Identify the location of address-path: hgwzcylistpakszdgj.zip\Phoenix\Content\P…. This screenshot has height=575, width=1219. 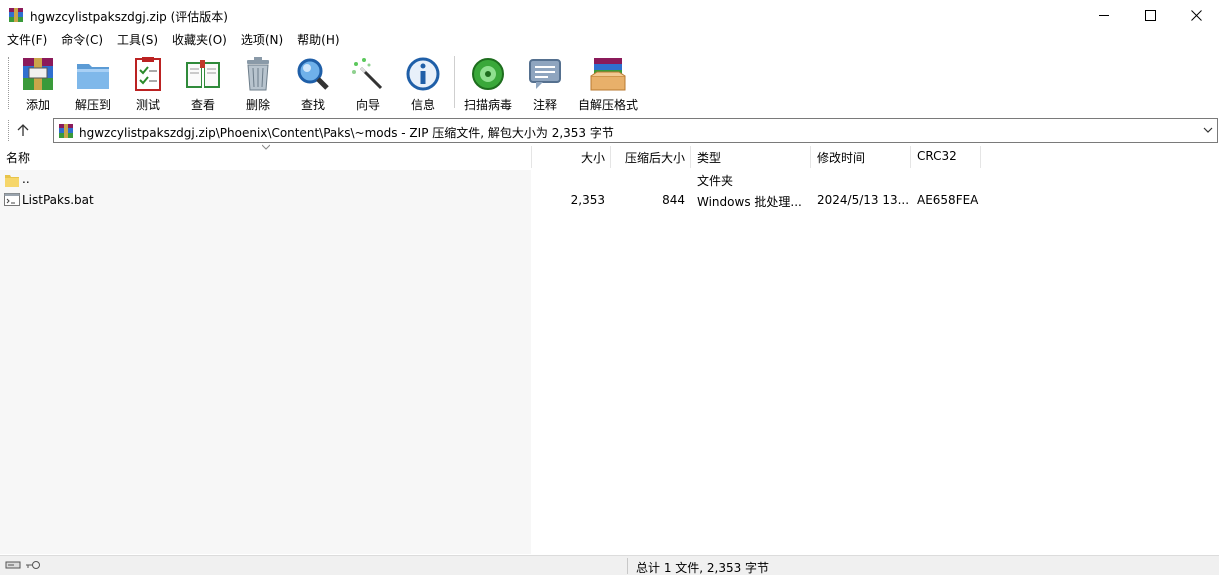
(346, 133).